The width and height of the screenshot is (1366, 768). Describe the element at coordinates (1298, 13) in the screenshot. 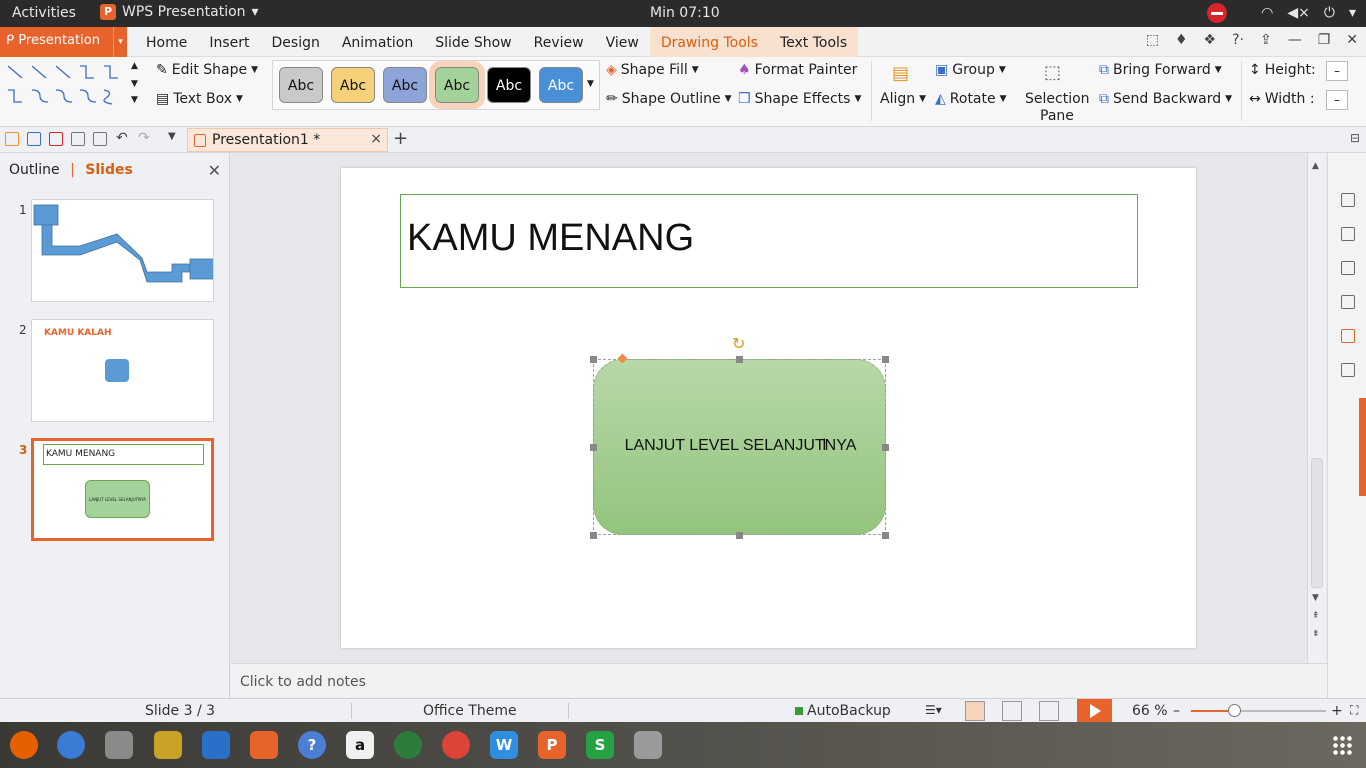

I see `volume-muted-icon: ◀×` at that location.